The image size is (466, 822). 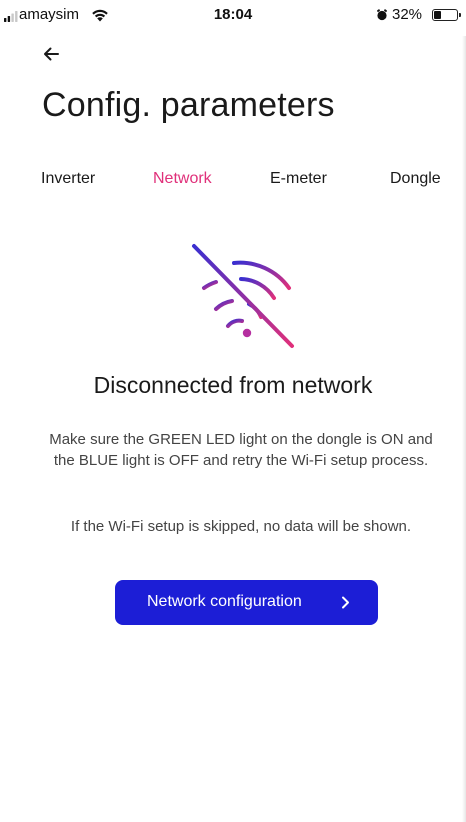 What do you see at coordinates (68, 179) in the screenshot?
I see `tab-inverter: Inverter` at bounding box center [68, 179].